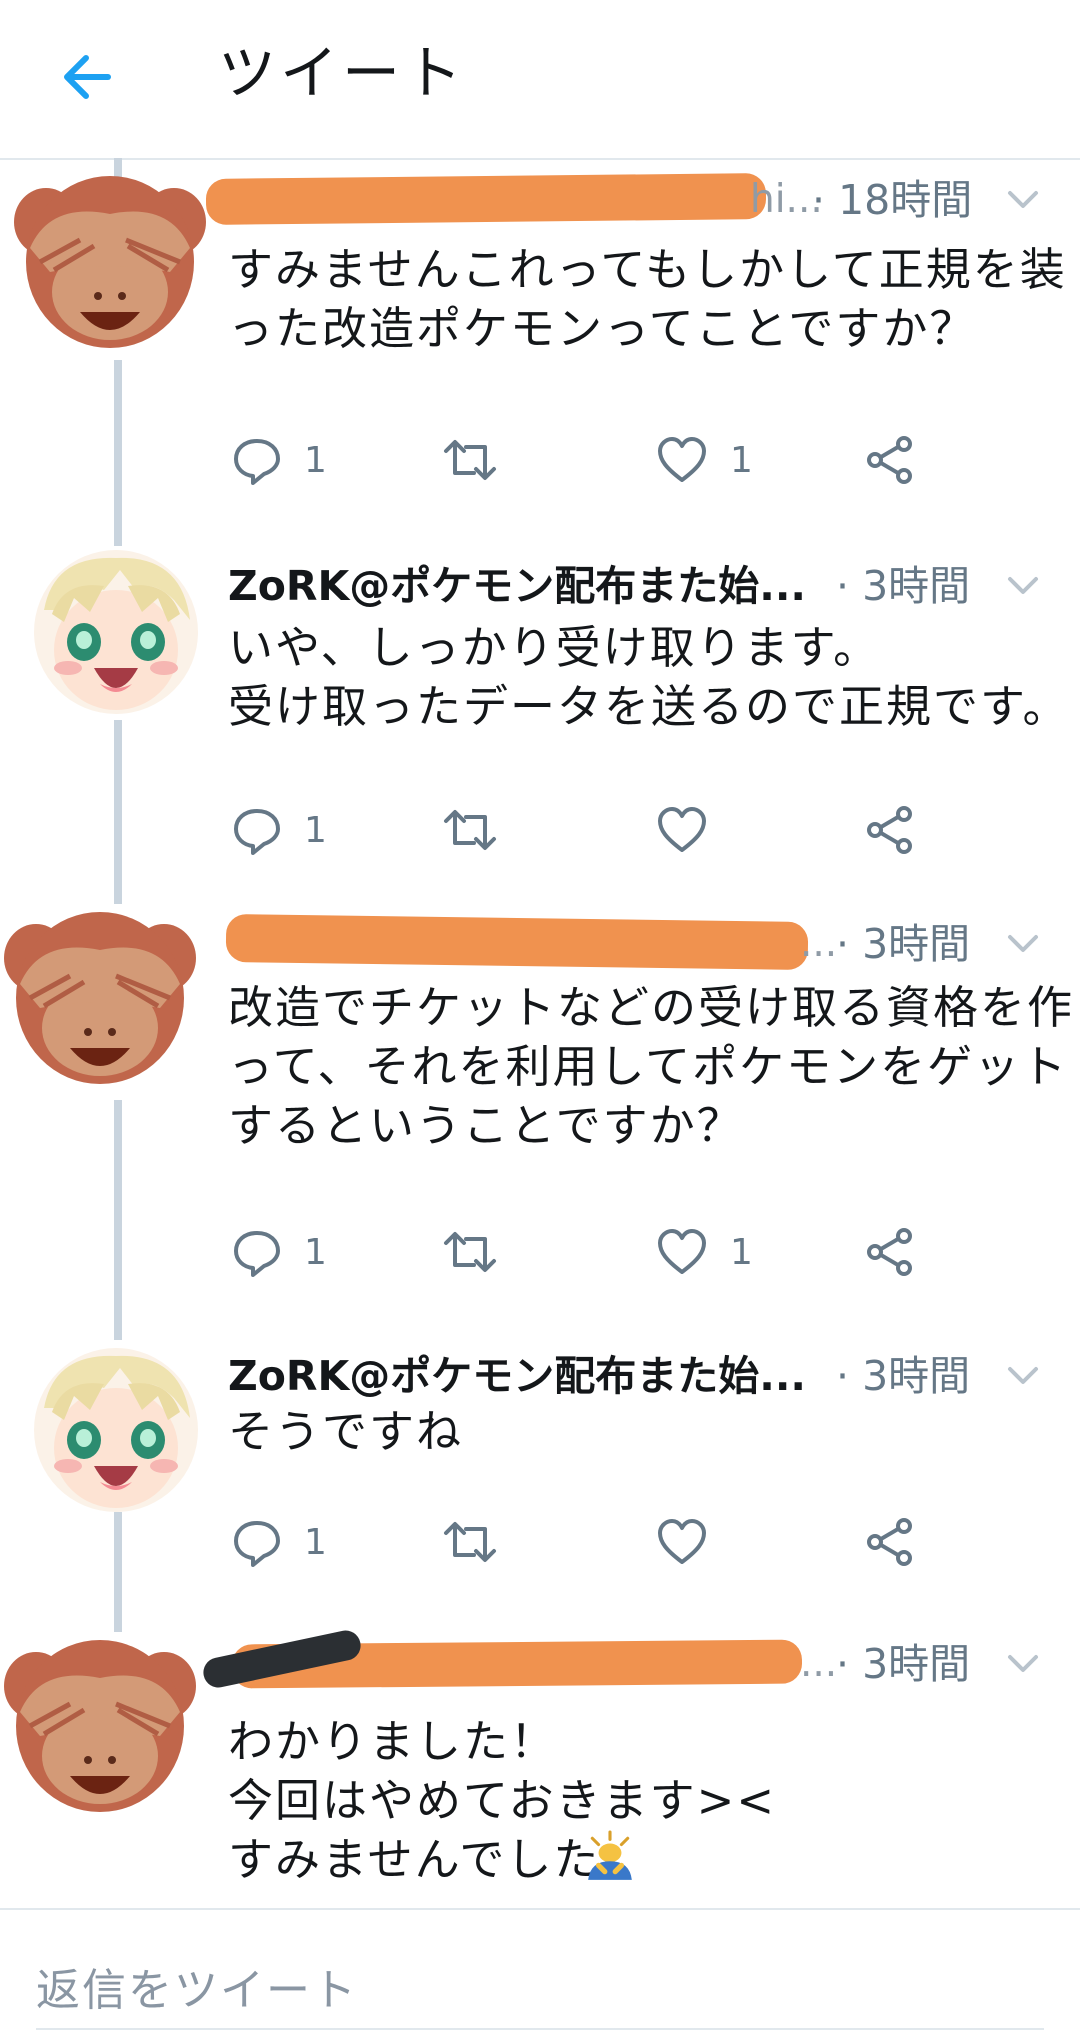 This screenshot has width=1080, height=2037. Describe the element at coordinates (540, 2029) in the screenshot. I see `input-underline` at that location.